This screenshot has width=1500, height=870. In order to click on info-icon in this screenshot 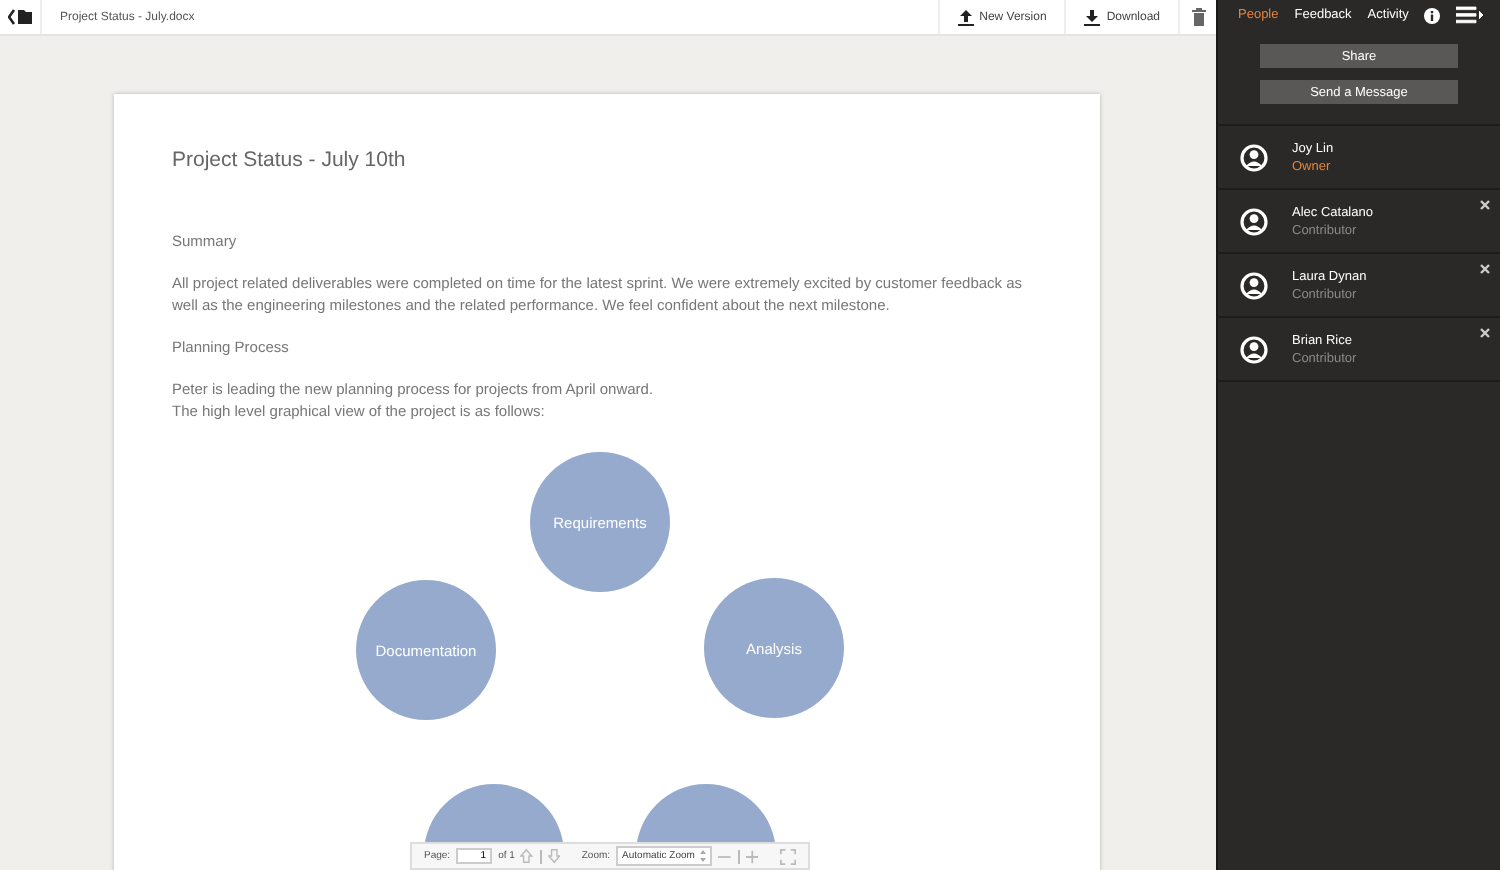, I will do `click(1432, 15)`.